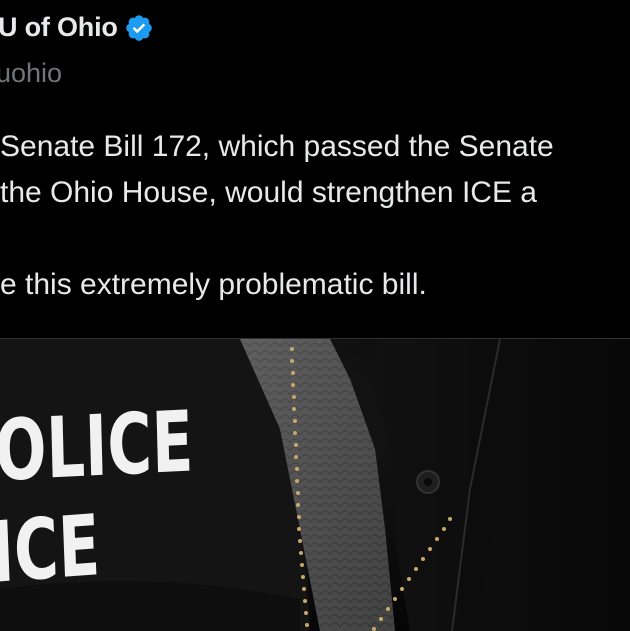 Image resolution: width=630 pixels, height=631 pixels. Describe the element at coordinates (31, 73) in the screenshot. I see `author-handle: uohio` at that location.